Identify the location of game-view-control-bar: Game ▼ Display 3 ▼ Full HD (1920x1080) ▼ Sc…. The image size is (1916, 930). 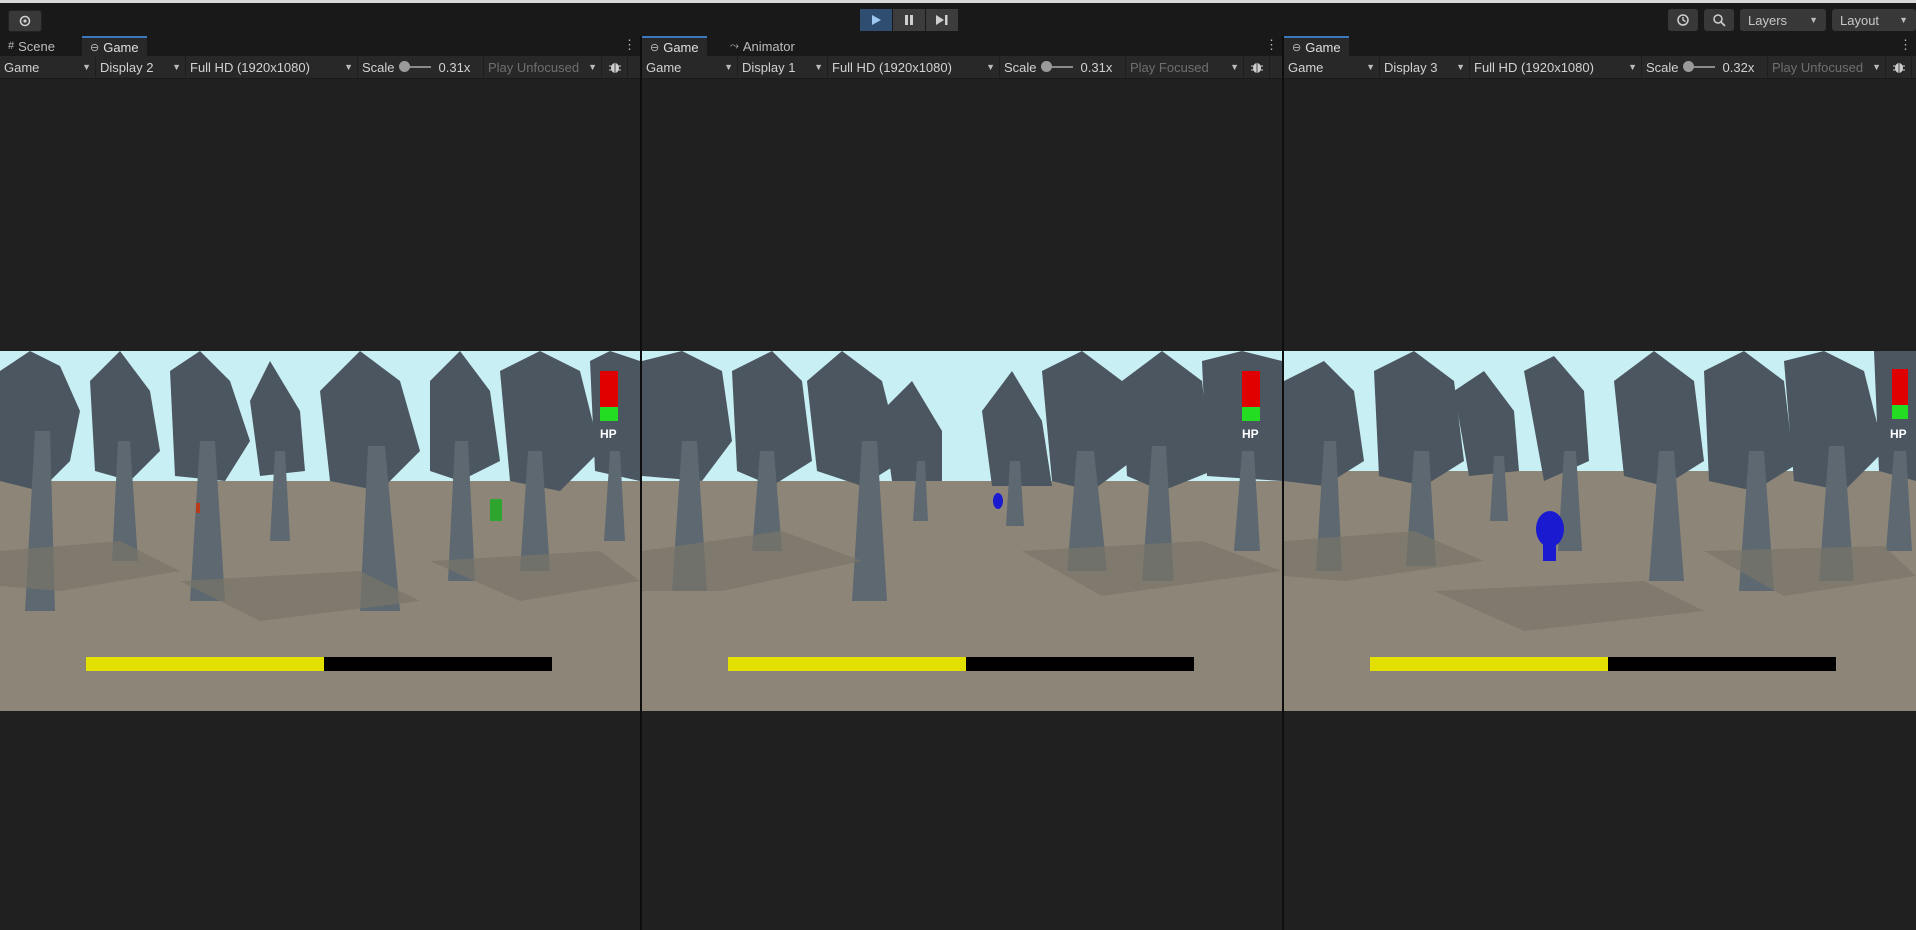
(1600, 67).